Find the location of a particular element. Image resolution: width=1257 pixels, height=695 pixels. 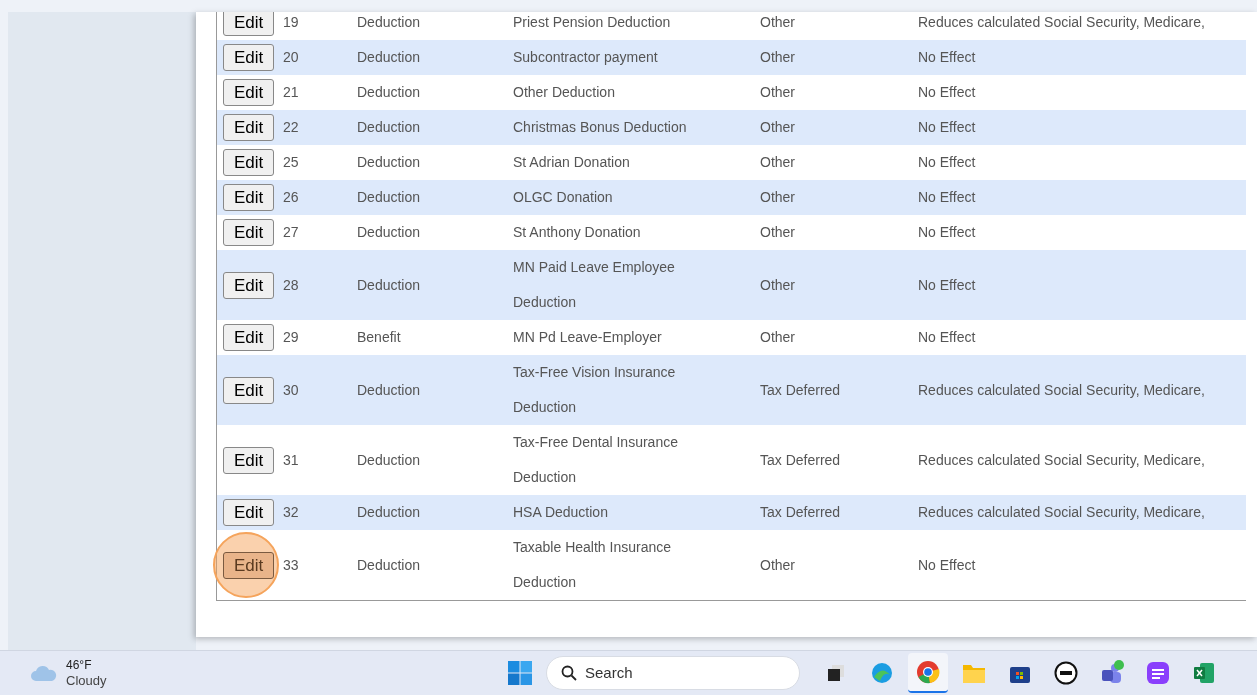

name-cell-text: St Adrian Donation is located at coordinates (571, 162).